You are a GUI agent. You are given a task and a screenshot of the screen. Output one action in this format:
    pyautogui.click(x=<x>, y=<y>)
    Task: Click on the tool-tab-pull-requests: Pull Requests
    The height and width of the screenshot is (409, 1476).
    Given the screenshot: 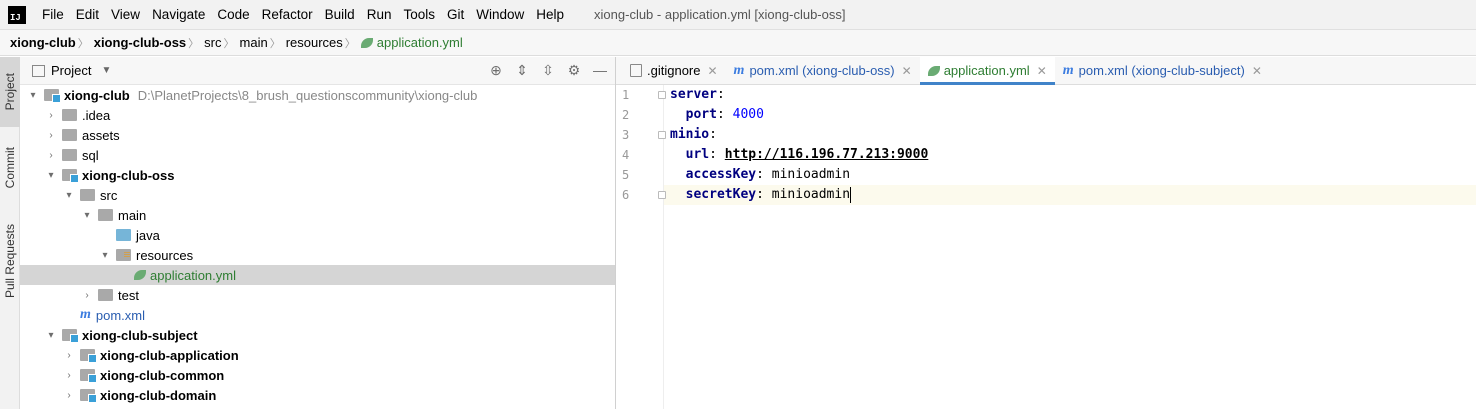 What is the action you would take?
    pyautogui.click(x=10, y=261)
    